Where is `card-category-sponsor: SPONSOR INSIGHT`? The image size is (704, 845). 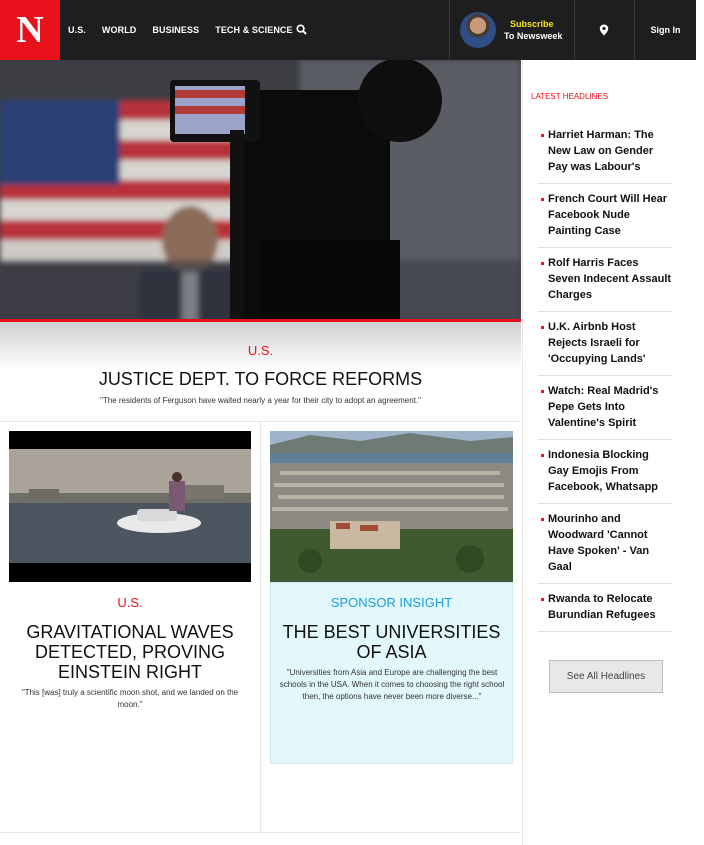
card-category-sponsor: SPONSOR INSIGHT is located at coordinates (391, 602).